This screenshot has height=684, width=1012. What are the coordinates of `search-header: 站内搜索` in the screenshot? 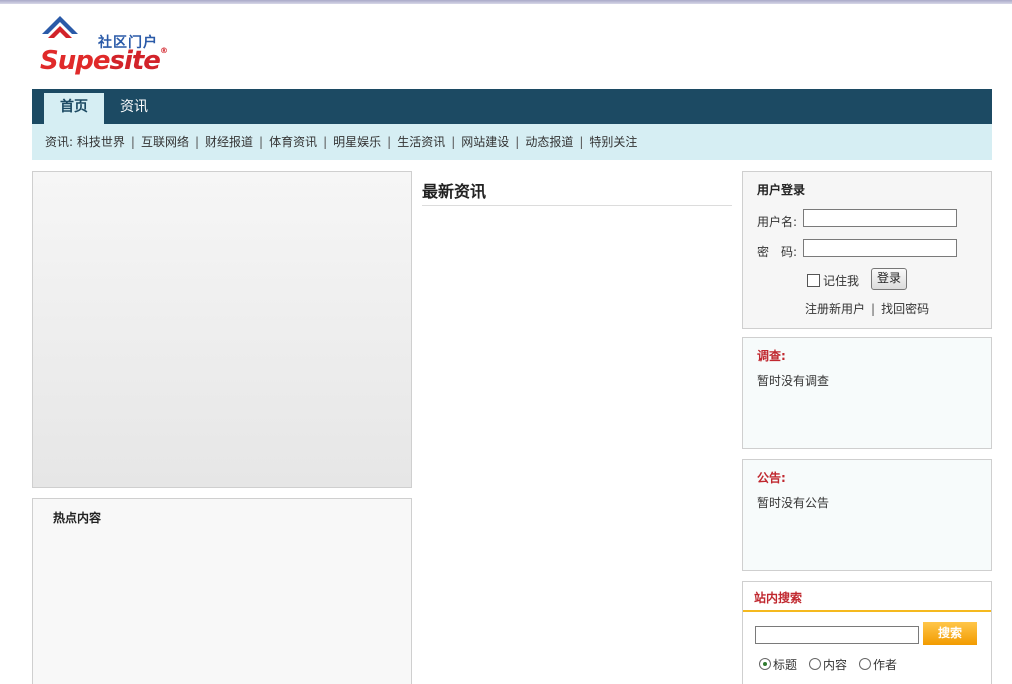 It's located at (867, 597).